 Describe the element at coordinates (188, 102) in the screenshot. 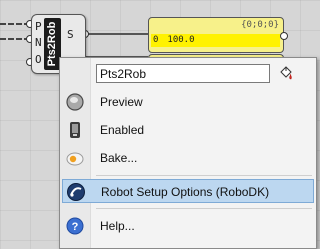

I see `menu-item-preview: Preview` at that location.